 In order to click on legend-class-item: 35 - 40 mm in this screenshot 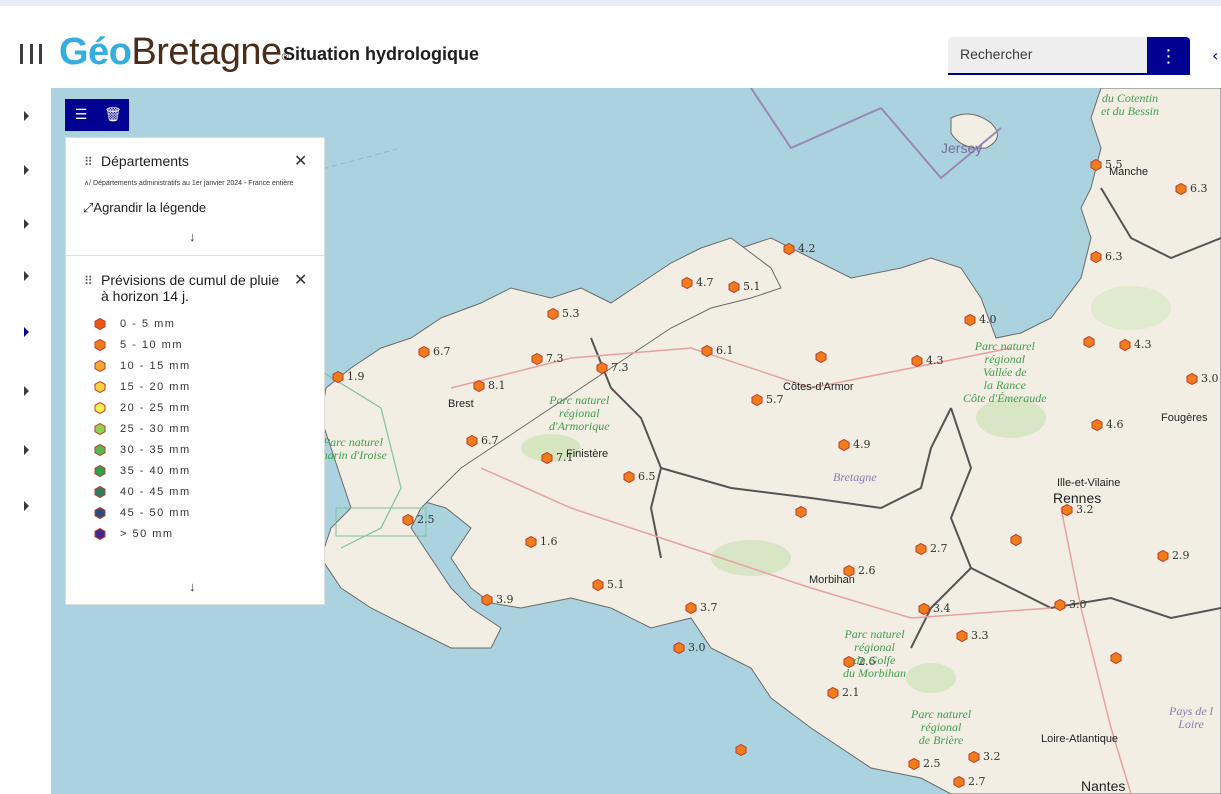, I will do `click(194, 471)`.